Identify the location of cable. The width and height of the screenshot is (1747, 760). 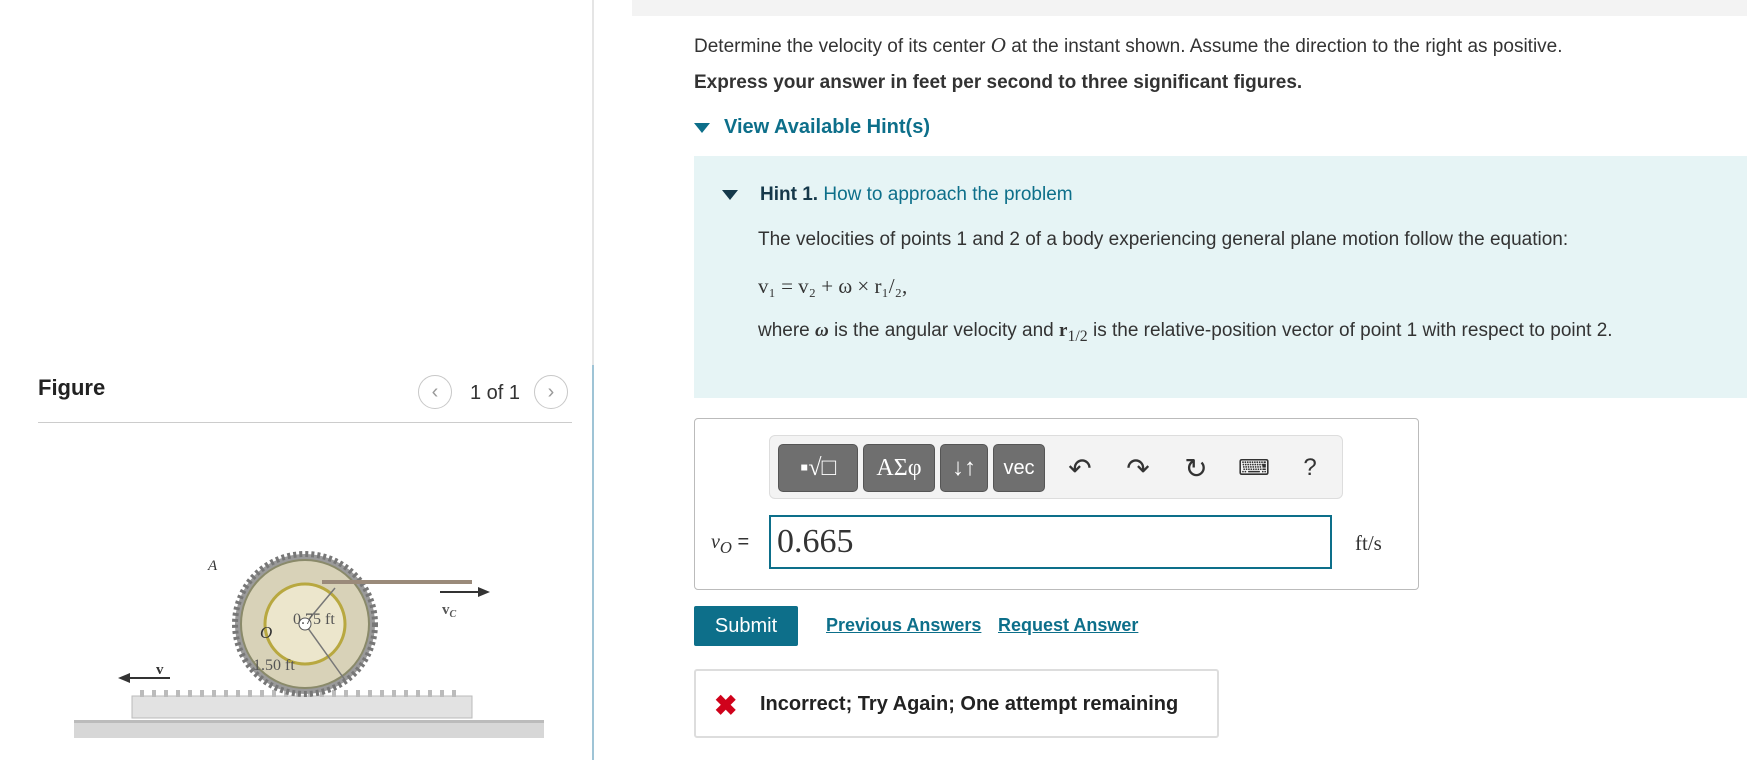
(397, 582).